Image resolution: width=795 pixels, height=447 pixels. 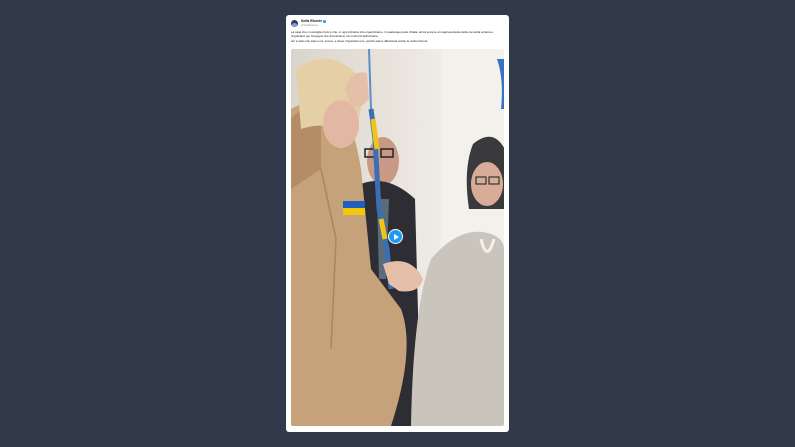 What do you see at coordinates (309, 25) in the screenshot?
I see `author-handle: @SofiaElsenie` at bounding box center [309, 25].